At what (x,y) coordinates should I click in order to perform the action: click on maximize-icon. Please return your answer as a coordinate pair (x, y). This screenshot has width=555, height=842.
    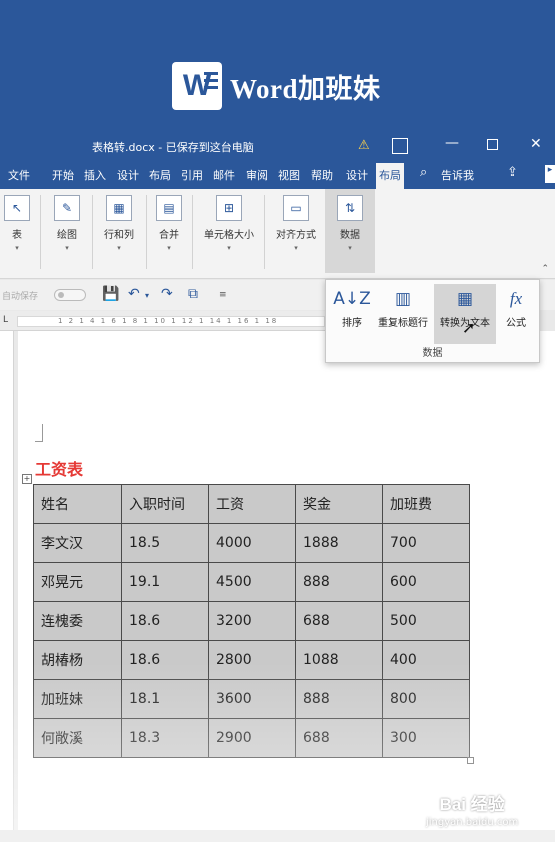
    Looking at the image, I should click on (492, 144).